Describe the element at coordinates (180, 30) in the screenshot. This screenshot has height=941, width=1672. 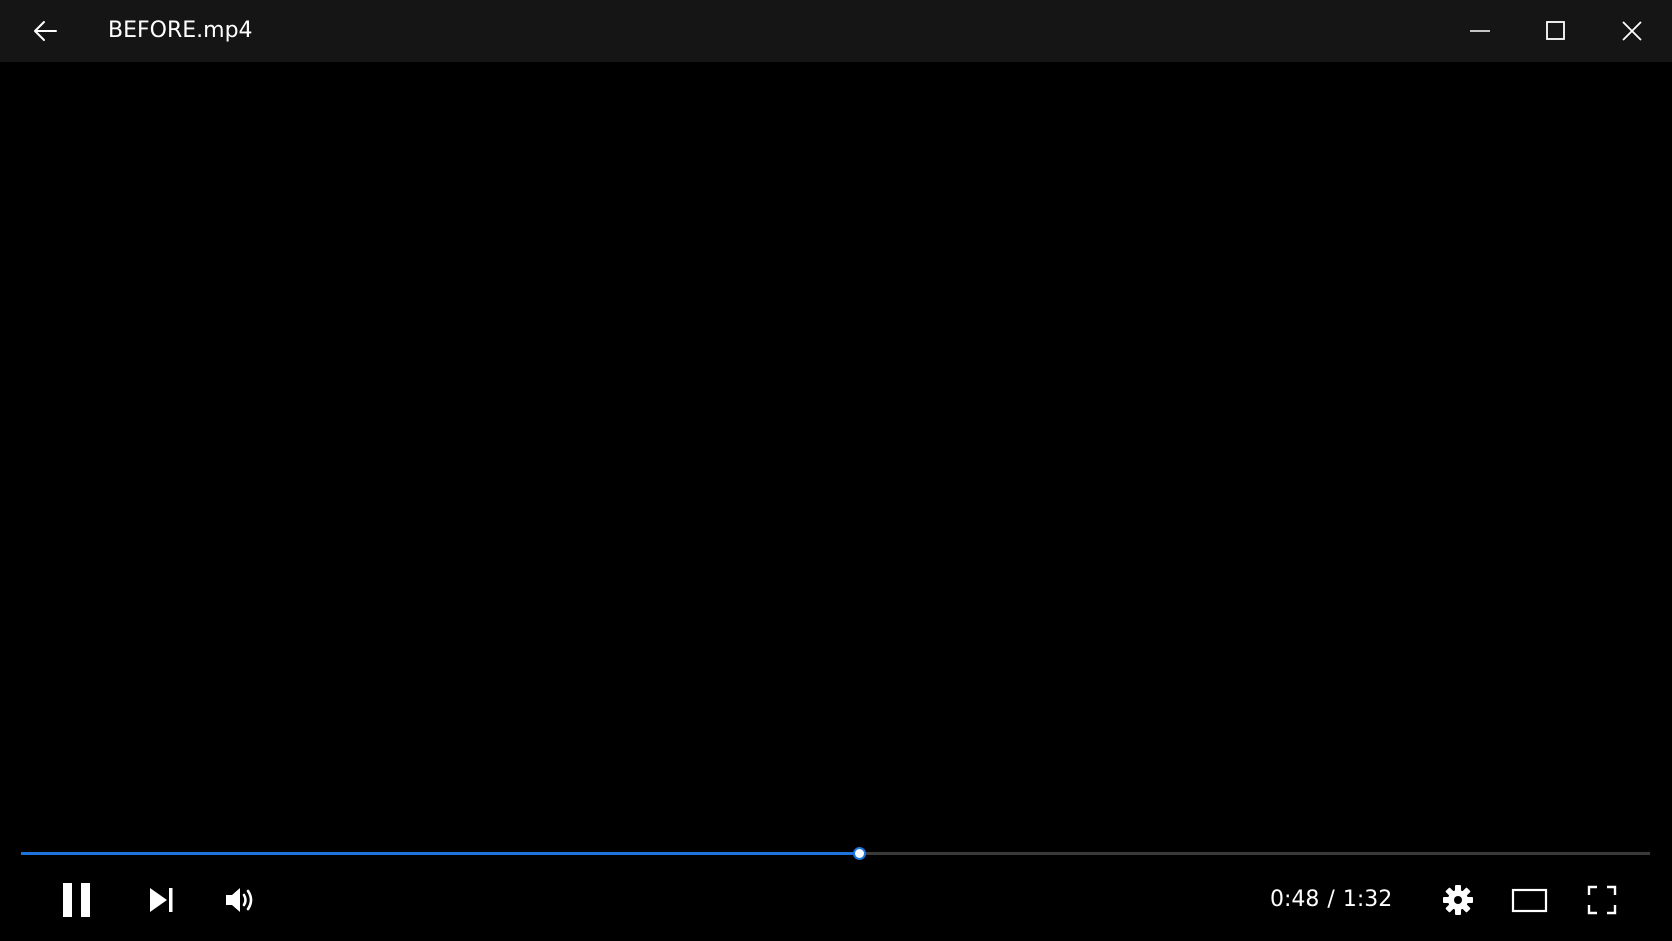
I see `window-title: BEFORE.mp4` at that location.